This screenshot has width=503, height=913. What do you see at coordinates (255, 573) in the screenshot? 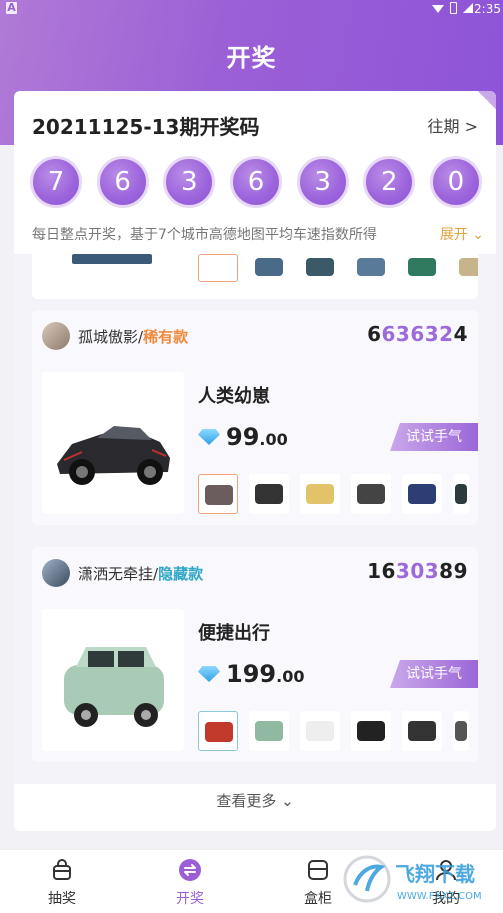
I see `user-row: 潇洒无牵挂/隐藏款 1630389` at bounding box center [255, 573].